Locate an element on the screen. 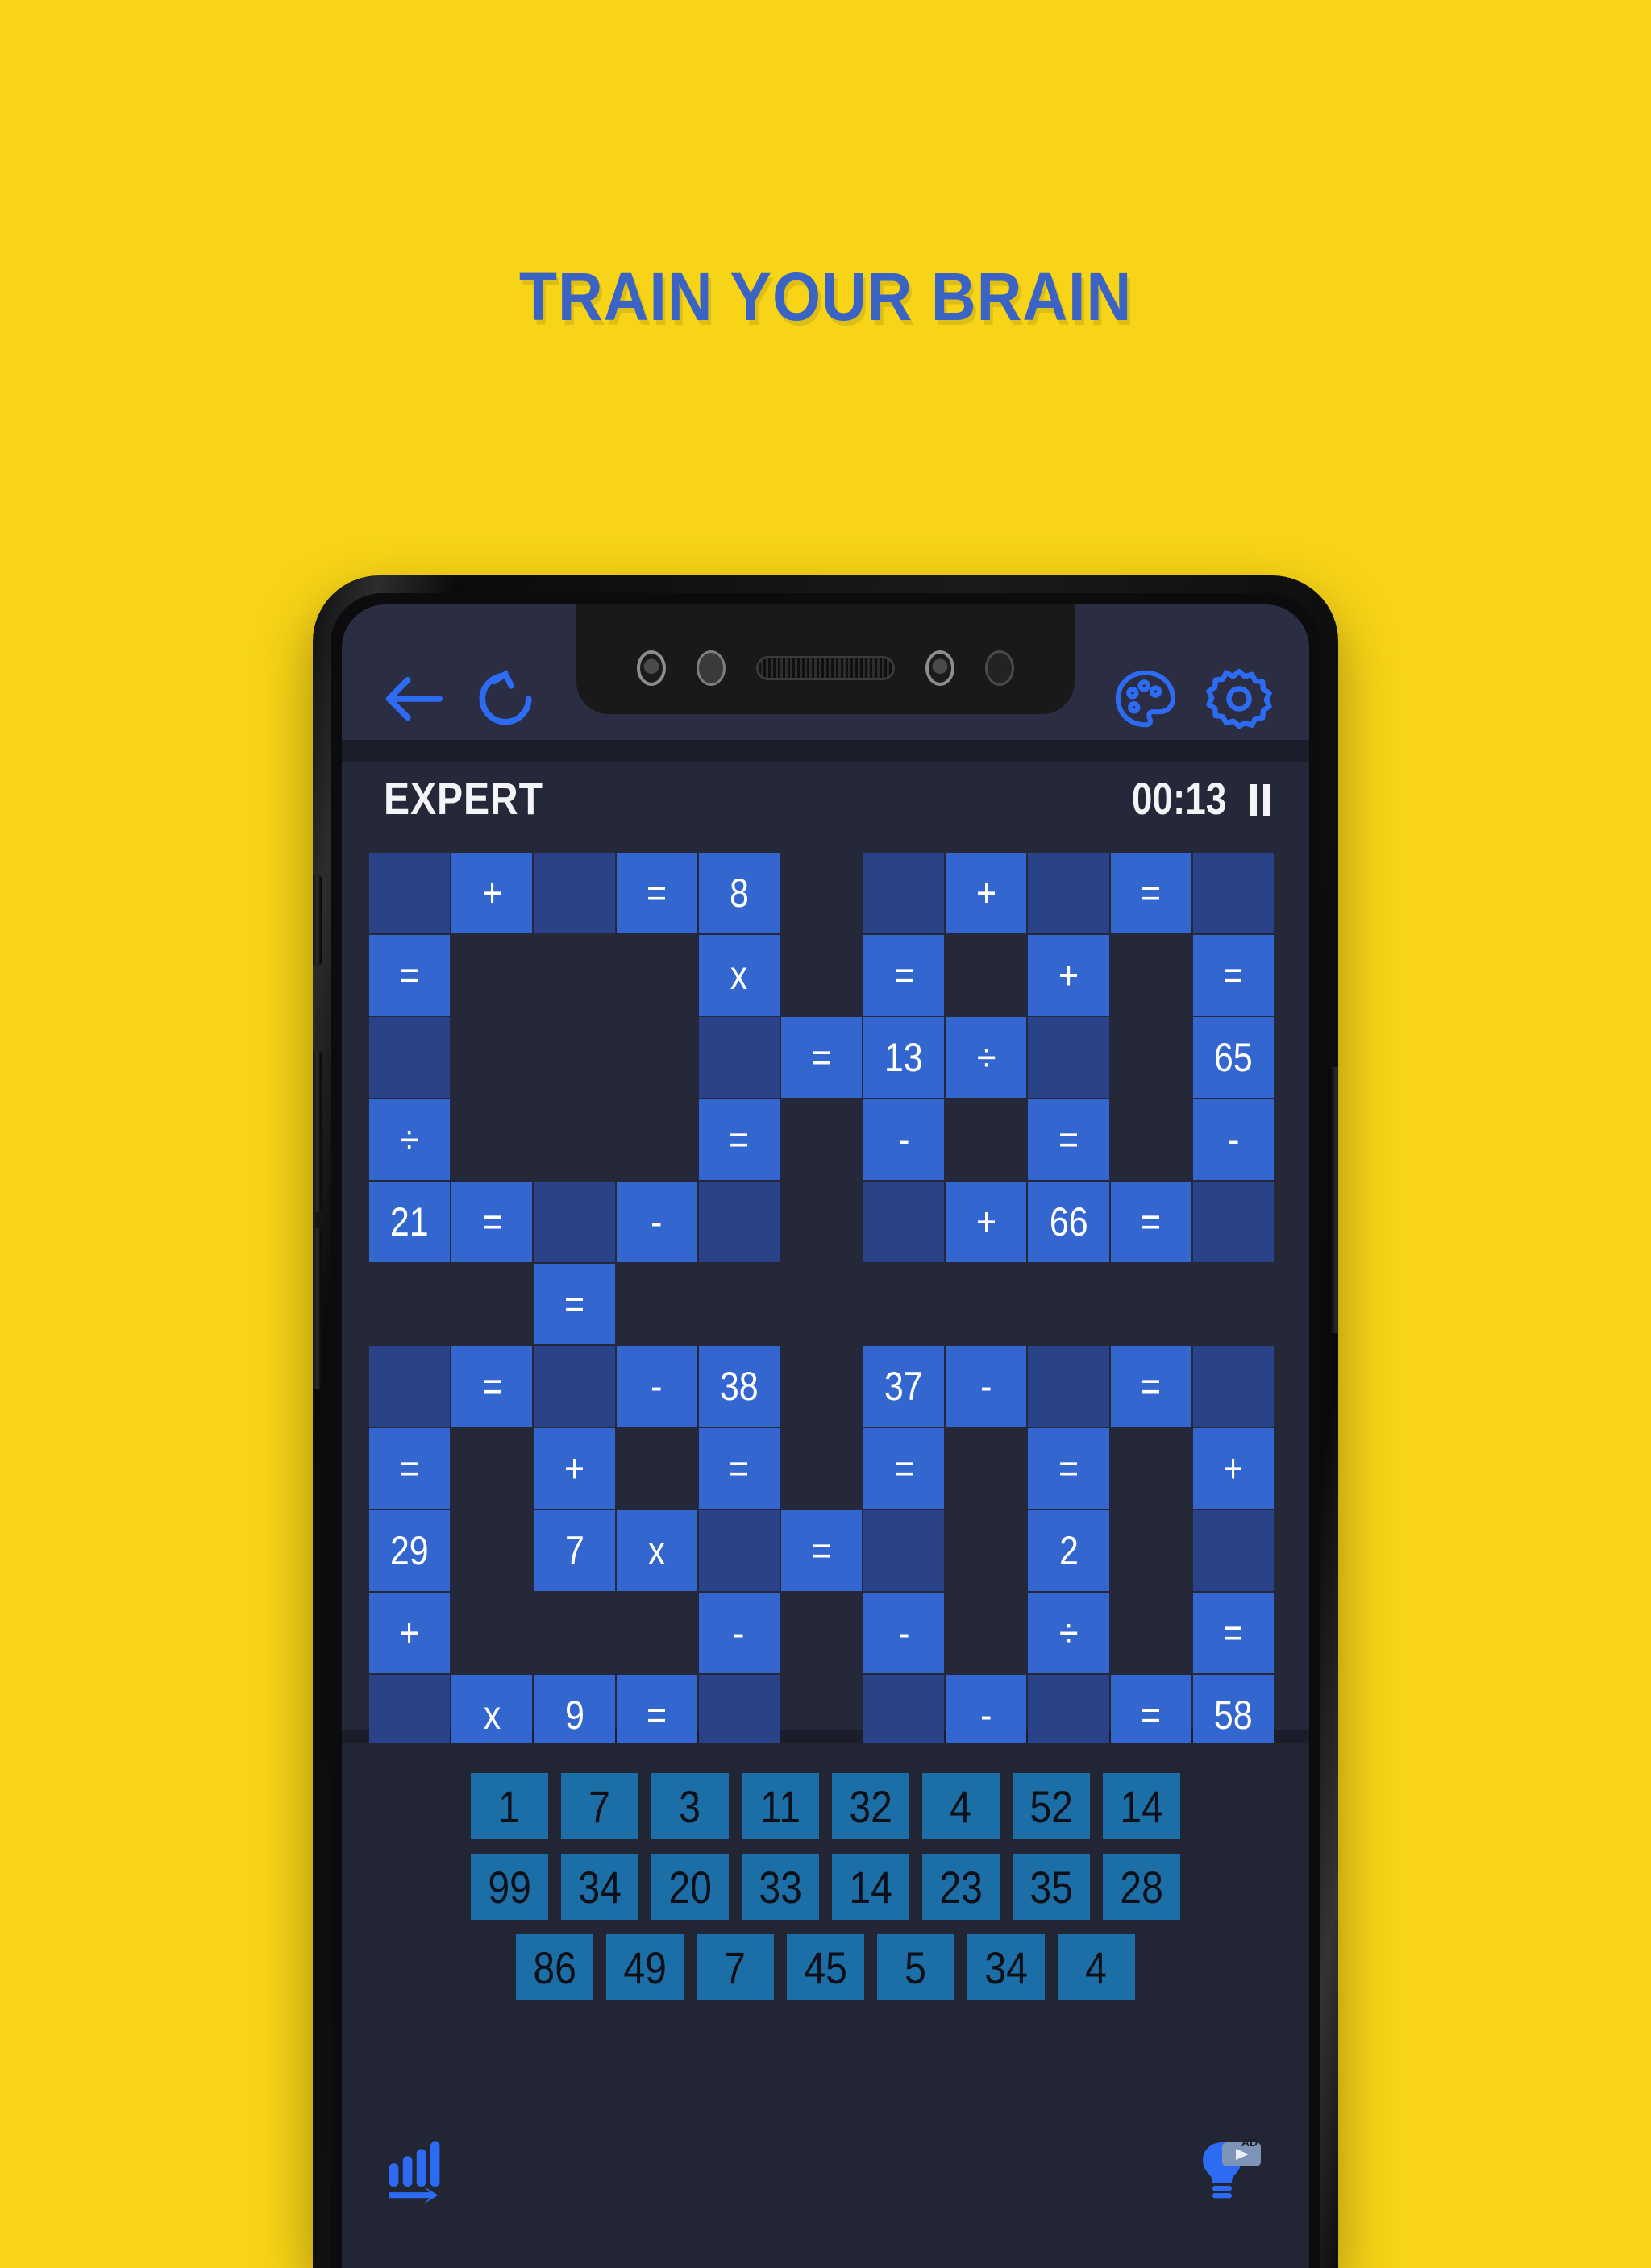 Image resolution: width=1651 pixels, height=2268 pixels. number-tile: 3 is located at coordinates (690, 1806).